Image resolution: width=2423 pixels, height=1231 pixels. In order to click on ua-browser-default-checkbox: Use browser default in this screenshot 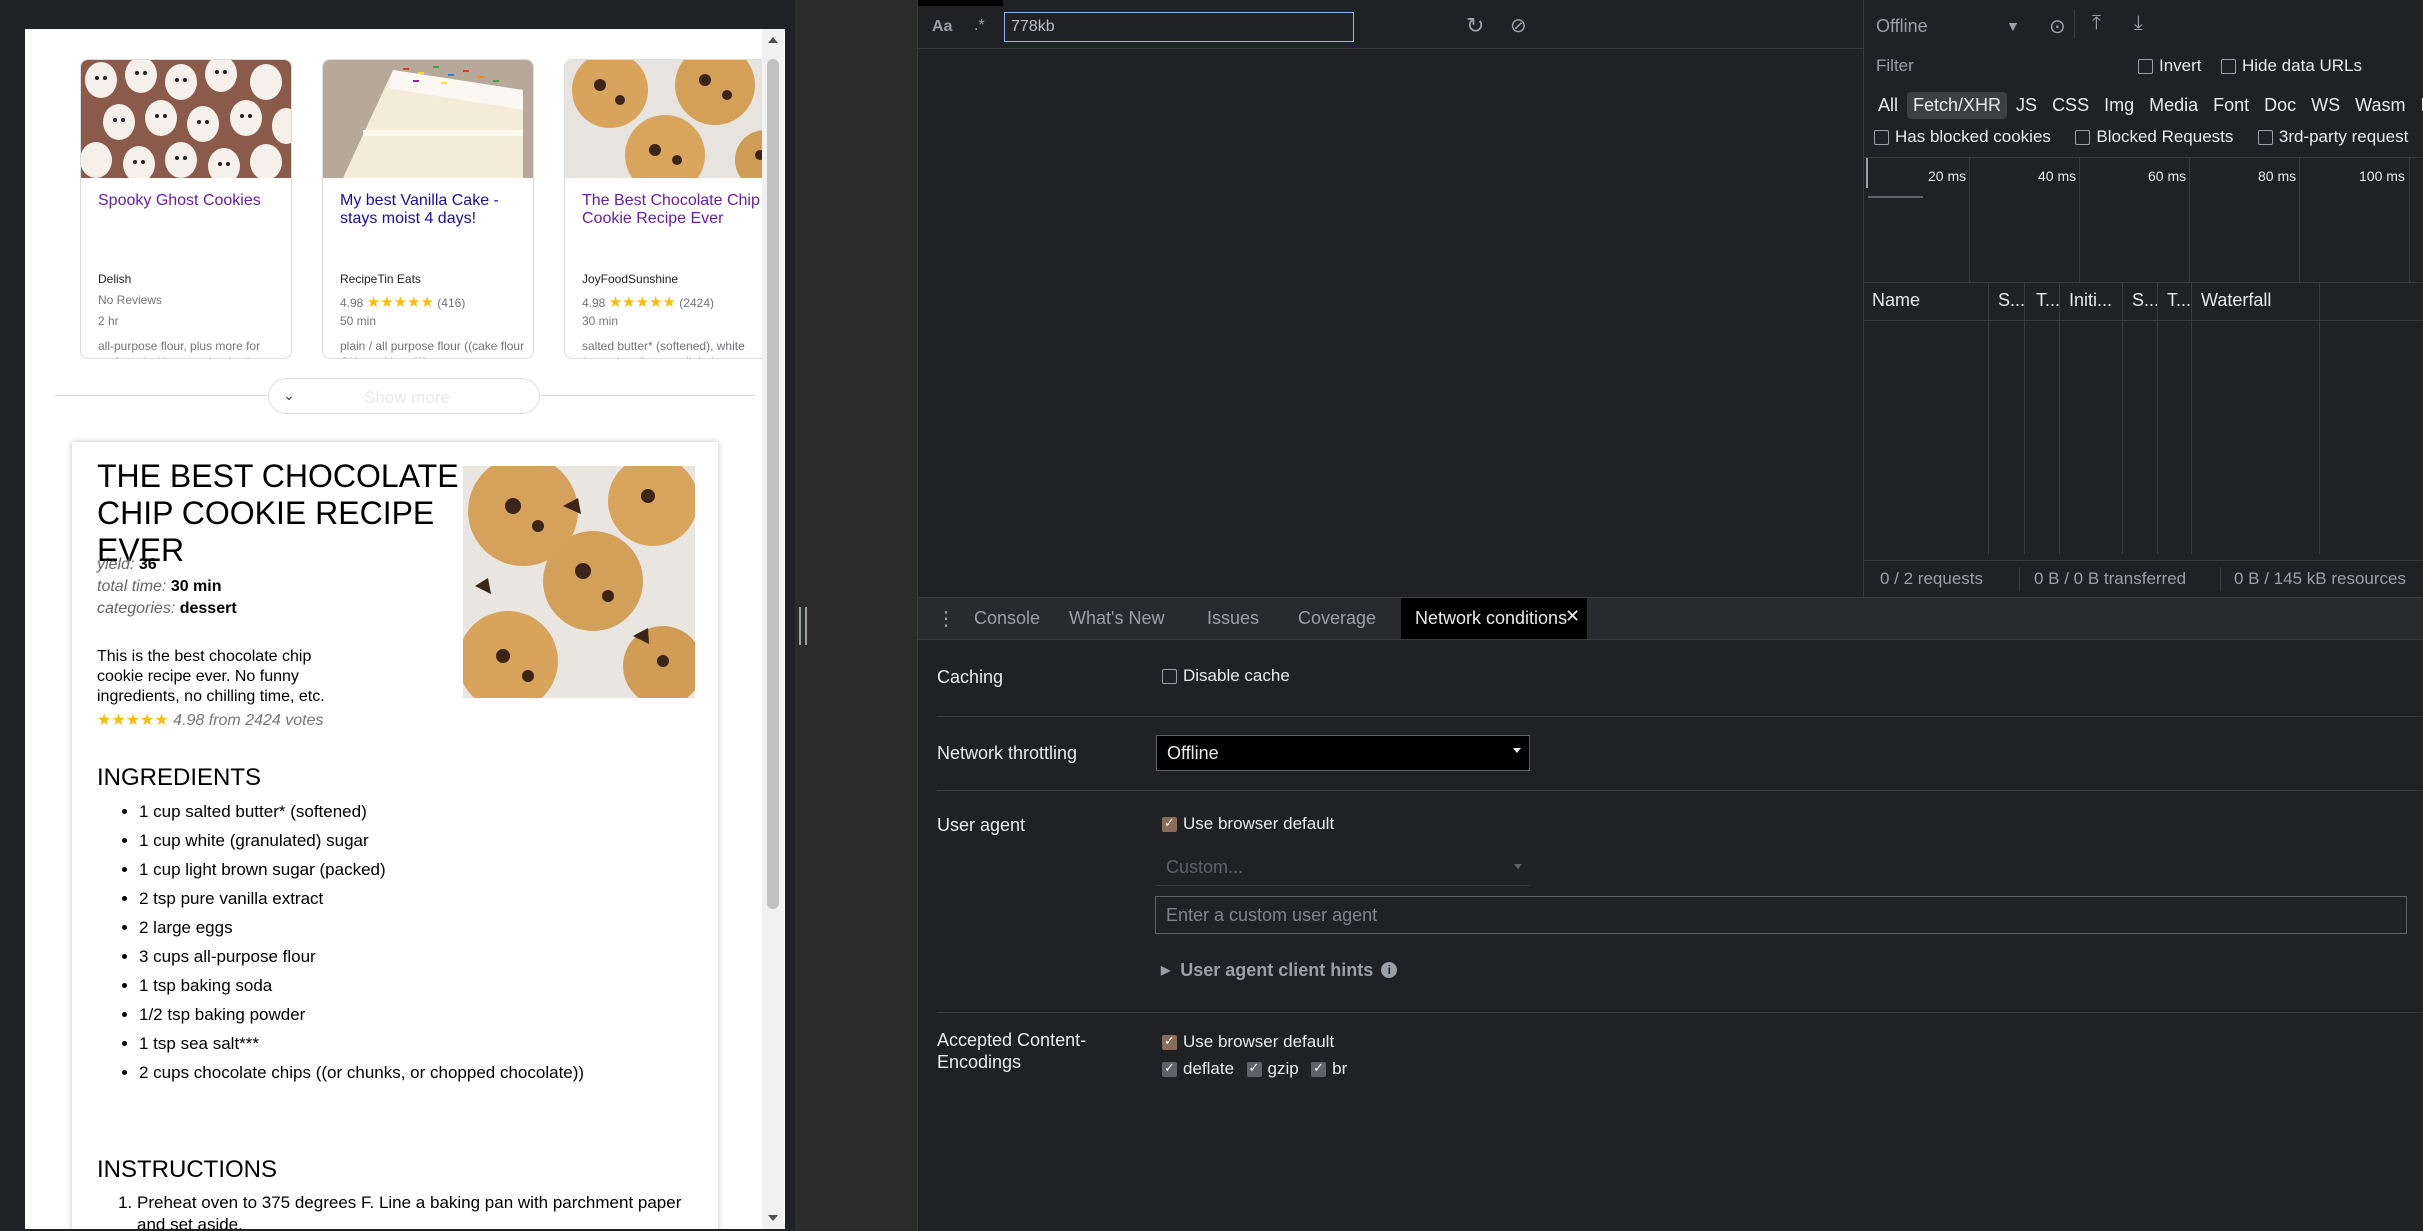, I will do `click(1248, 824)`.